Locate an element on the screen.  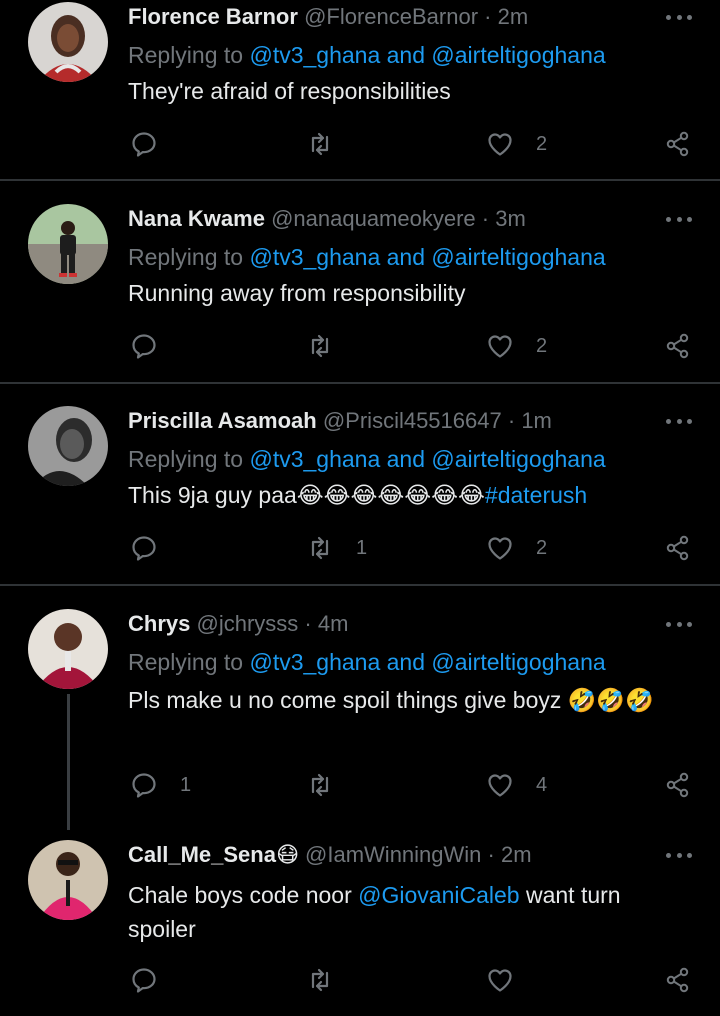
user-handle: @FlorenceBarnor is located at coordinates (391, 16).